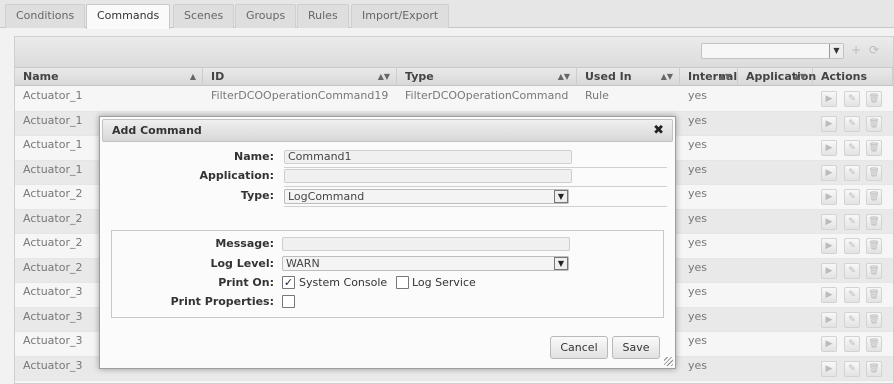  Describe the element at coordinates (444, 282) in the screenshot. I see `log-service-label: Log Service` at that location.